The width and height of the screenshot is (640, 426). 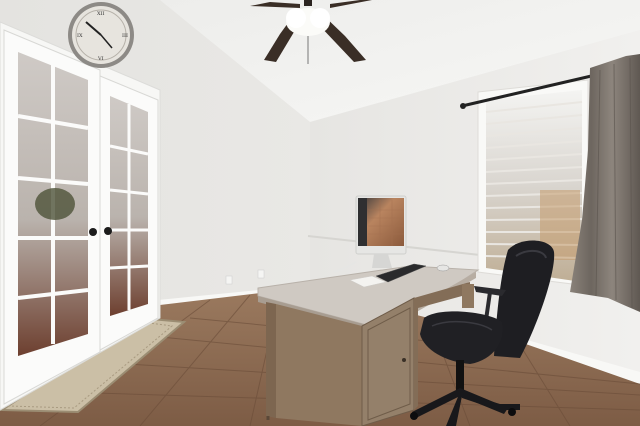 I want to click on mouse, so click(x=443, y=268).